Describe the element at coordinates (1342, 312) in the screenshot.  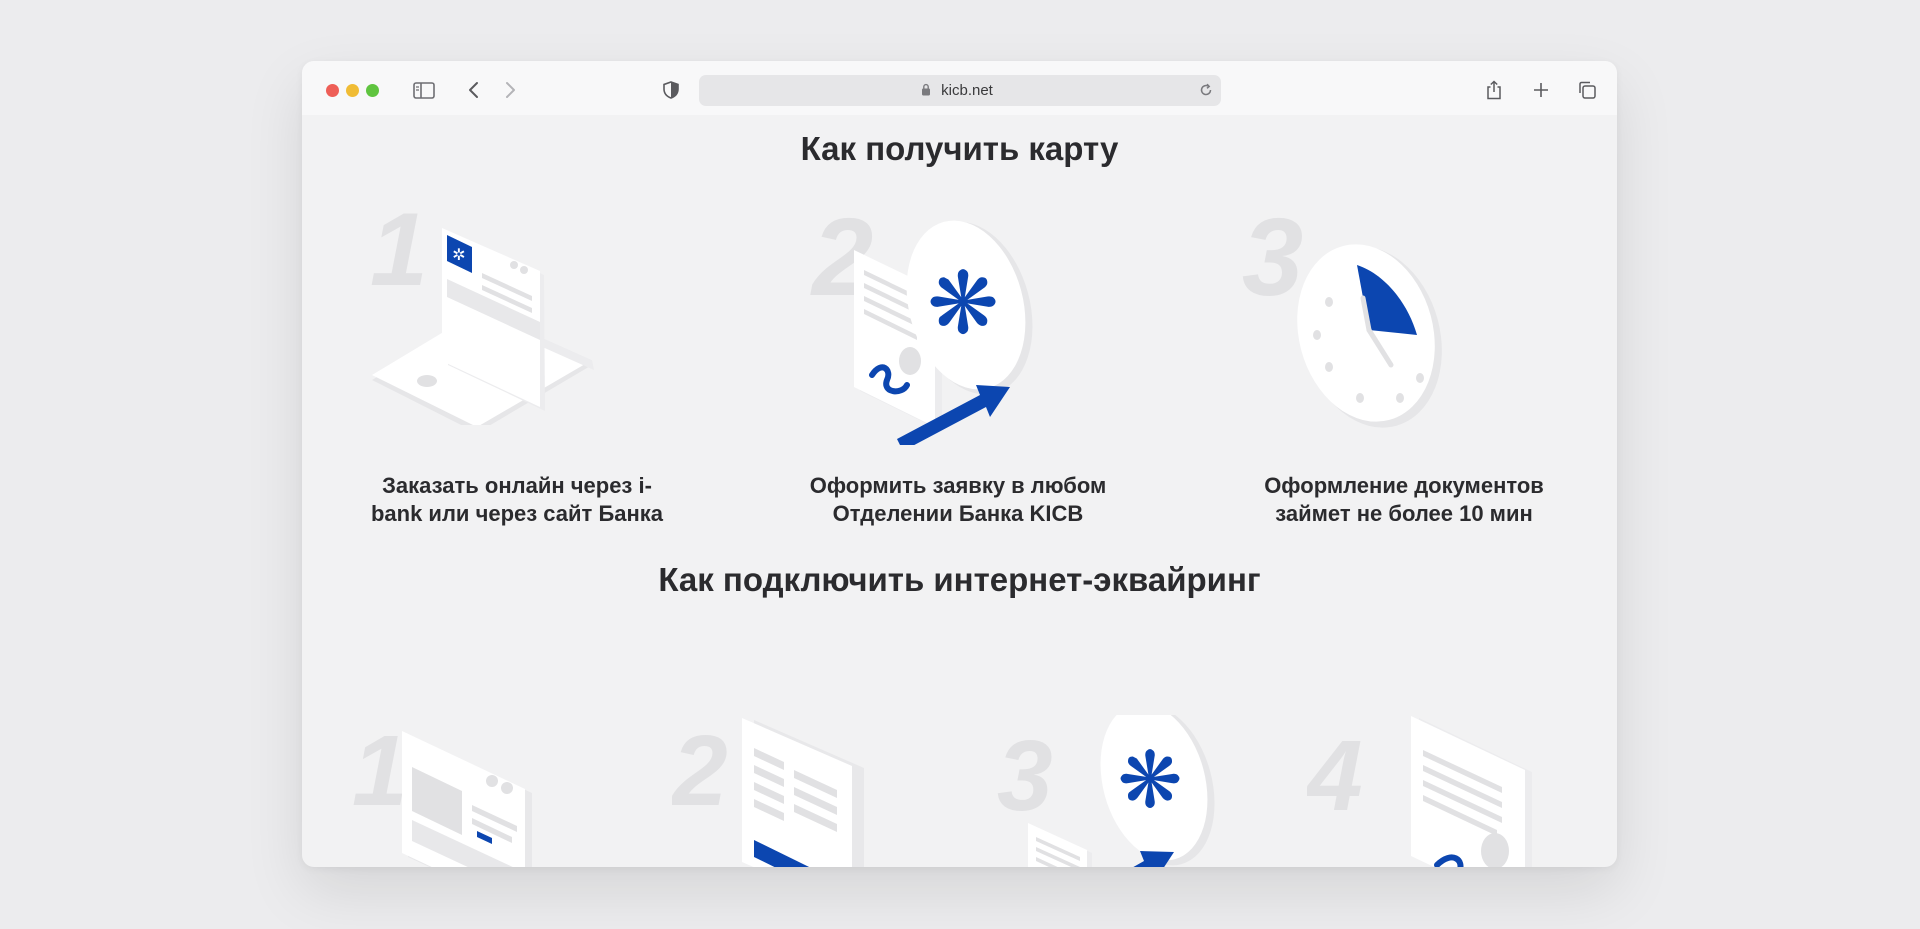
I see `clock-illustration: 3` at that location.